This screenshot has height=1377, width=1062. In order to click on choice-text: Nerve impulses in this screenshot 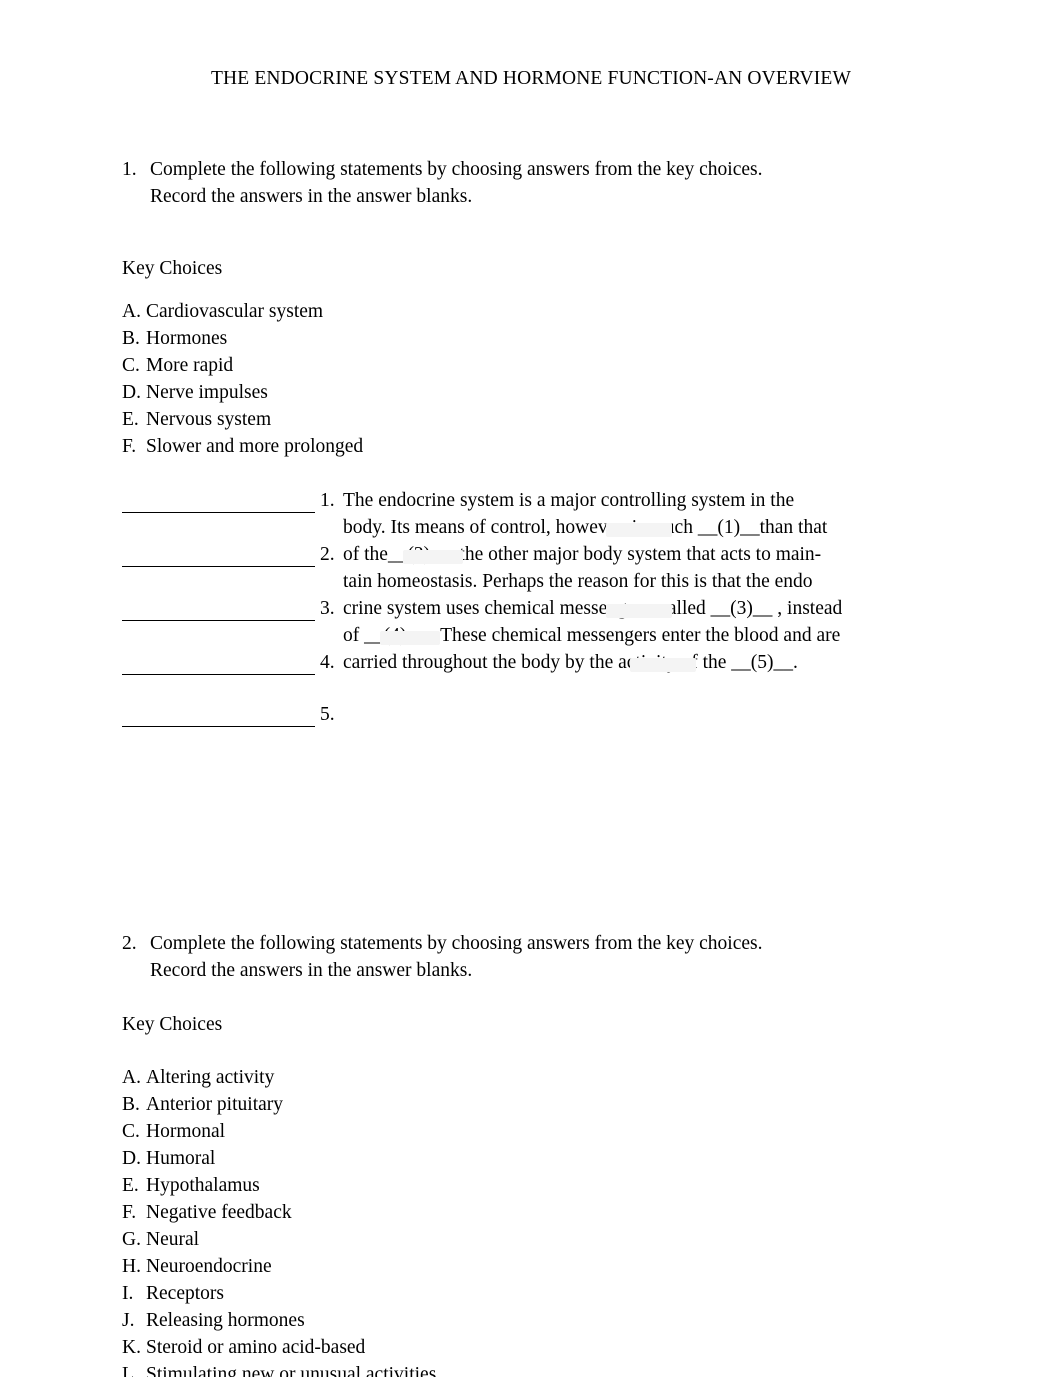, I will do `click(207, 392)`.